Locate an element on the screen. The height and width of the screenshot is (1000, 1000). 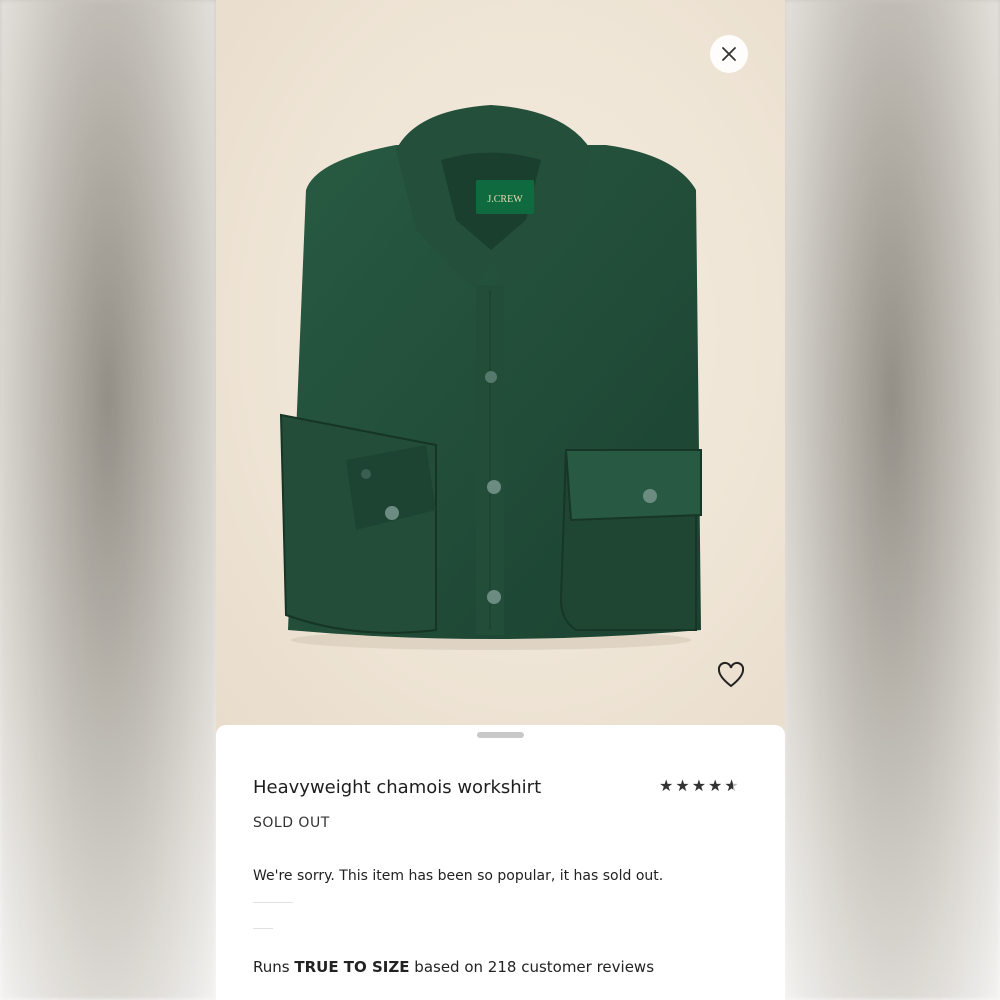
fit-emphasis: TRUE TO SIZE is located at coordinates (352, 967).